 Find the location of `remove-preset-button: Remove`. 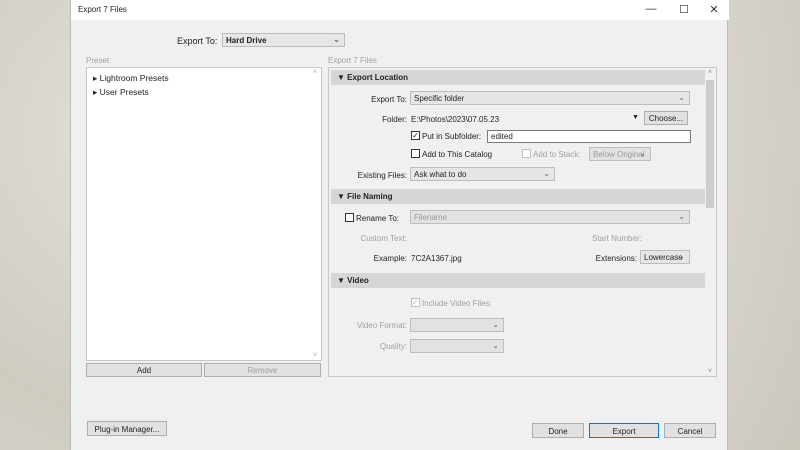

remove-preset-button: Remove is located at coordinates (262, 370).